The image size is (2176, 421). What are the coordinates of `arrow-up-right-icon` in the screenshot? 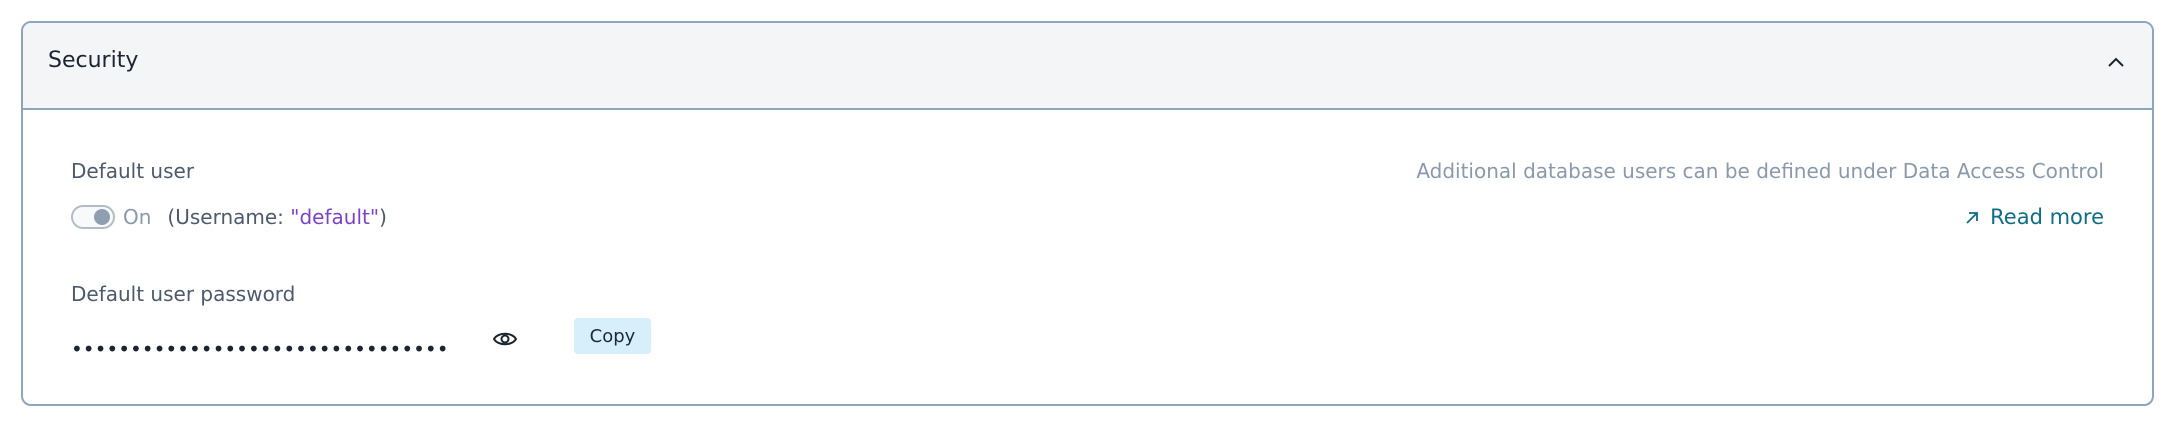 It's located at (1972, 217).